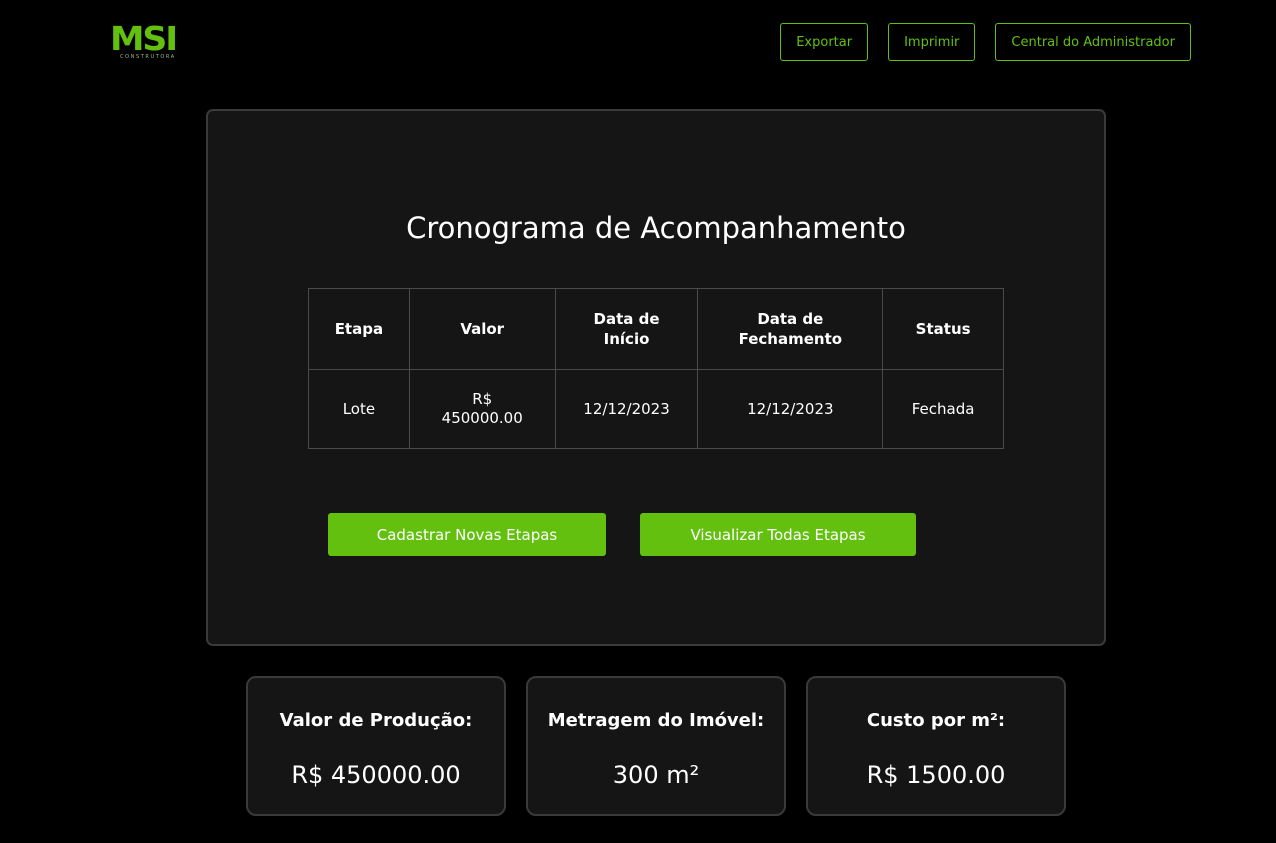 The width and height of the screenshot is (1276, 843). What do you see at coordinates (467, 534) in the screenshot?
I see `register-stages-button: Cadastrar Novas Etapas` at bounding box center [467, 534].